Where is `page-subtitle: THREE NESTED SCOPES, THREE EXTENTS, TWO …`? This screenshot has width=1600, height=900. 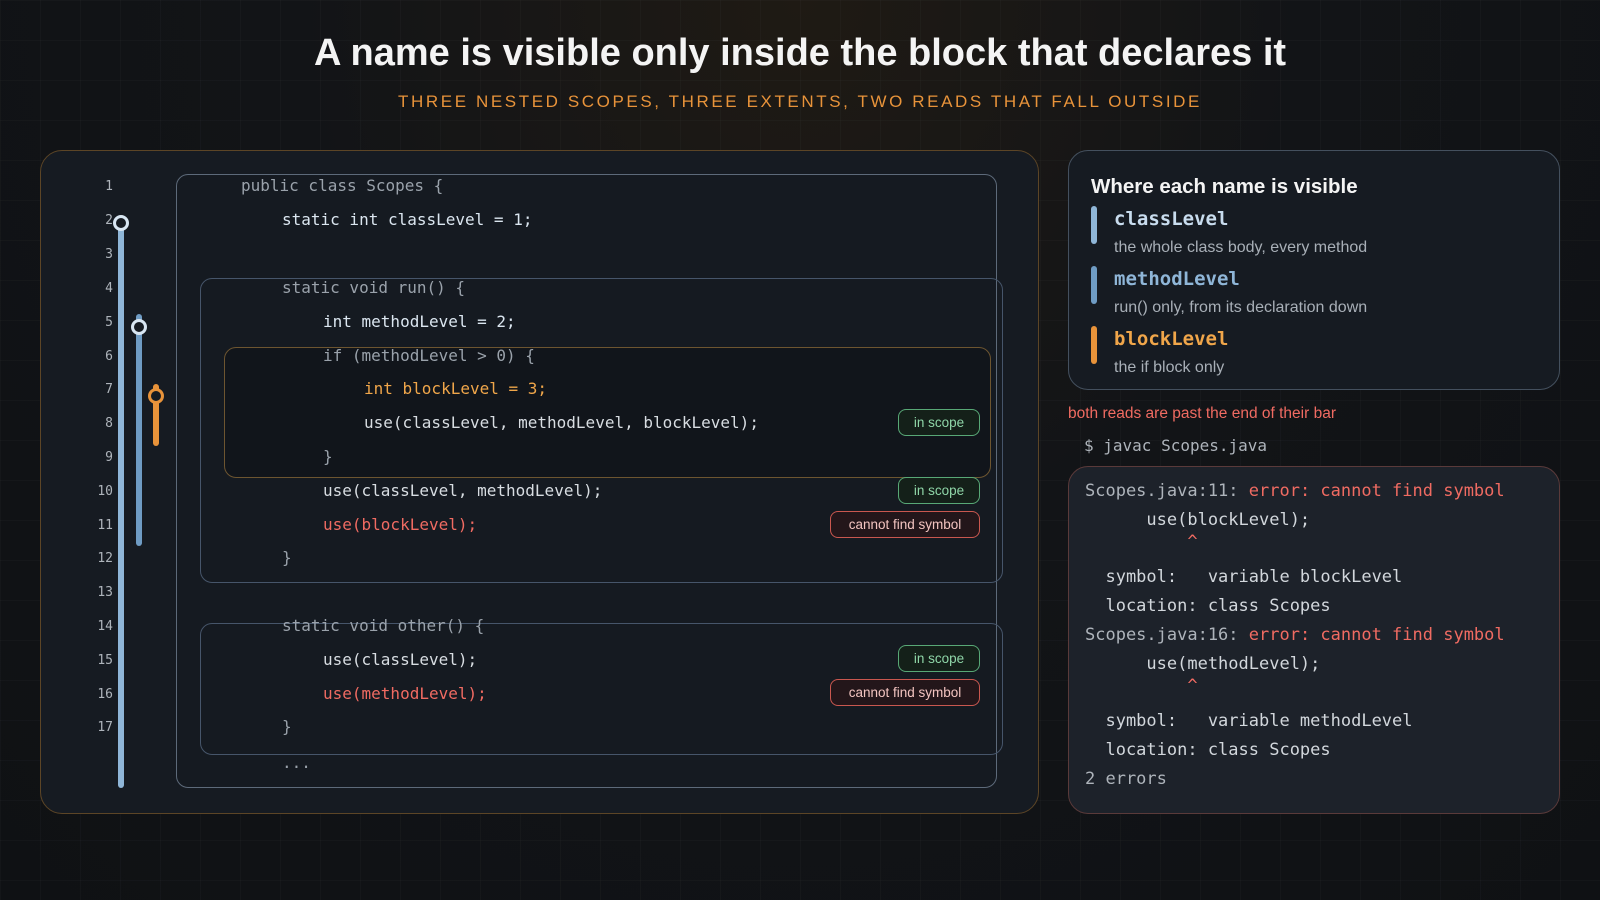 page-subtitle: THREE NESTED SCOPES, THREE EXTENTS, TWO … is located at coordinates (800, 101).